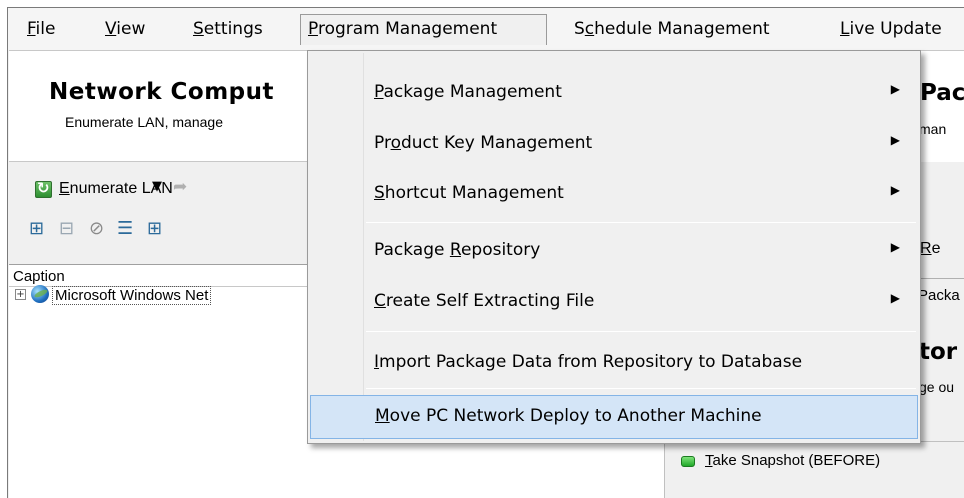 The width and height of the screenshot is (964, 498). What do you see at coordinates (614, 302) in the screenshot?
I see `menu-item-create-self-extracting-file: Create Self Extracting File ▶` at bounding box center [614, 302].